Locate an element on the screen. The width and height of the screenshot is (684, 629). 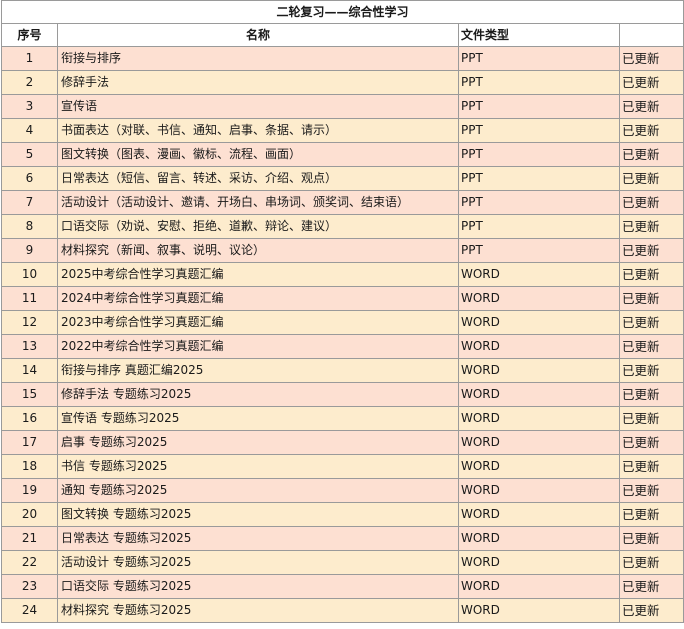
row-index: 14 is located at coordinates (29, 370).